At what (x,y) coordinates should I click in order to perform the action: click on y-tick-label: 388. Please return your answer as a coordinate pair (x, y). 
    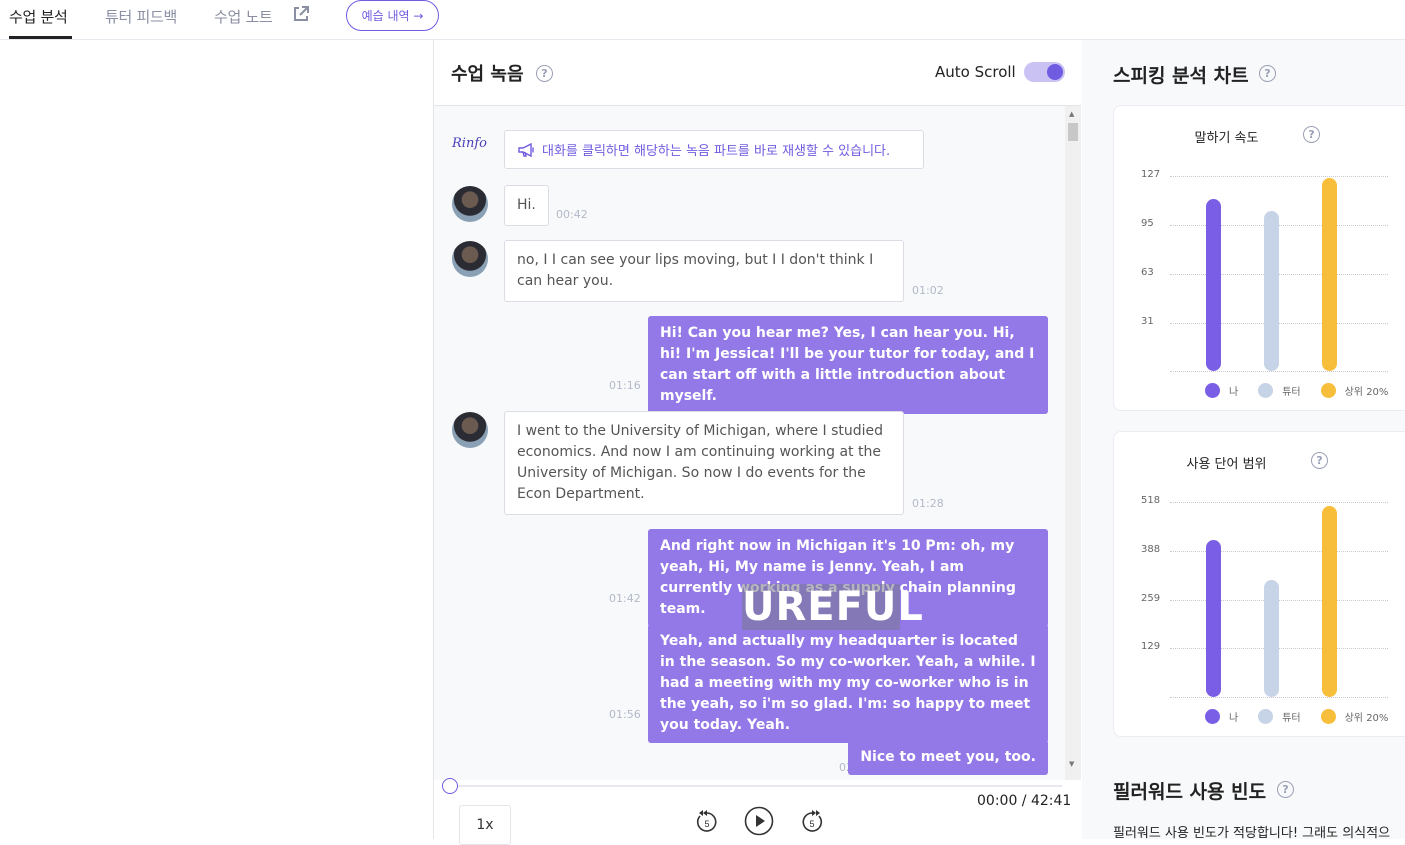
    Looking at the image, I should click on (1151, 549).